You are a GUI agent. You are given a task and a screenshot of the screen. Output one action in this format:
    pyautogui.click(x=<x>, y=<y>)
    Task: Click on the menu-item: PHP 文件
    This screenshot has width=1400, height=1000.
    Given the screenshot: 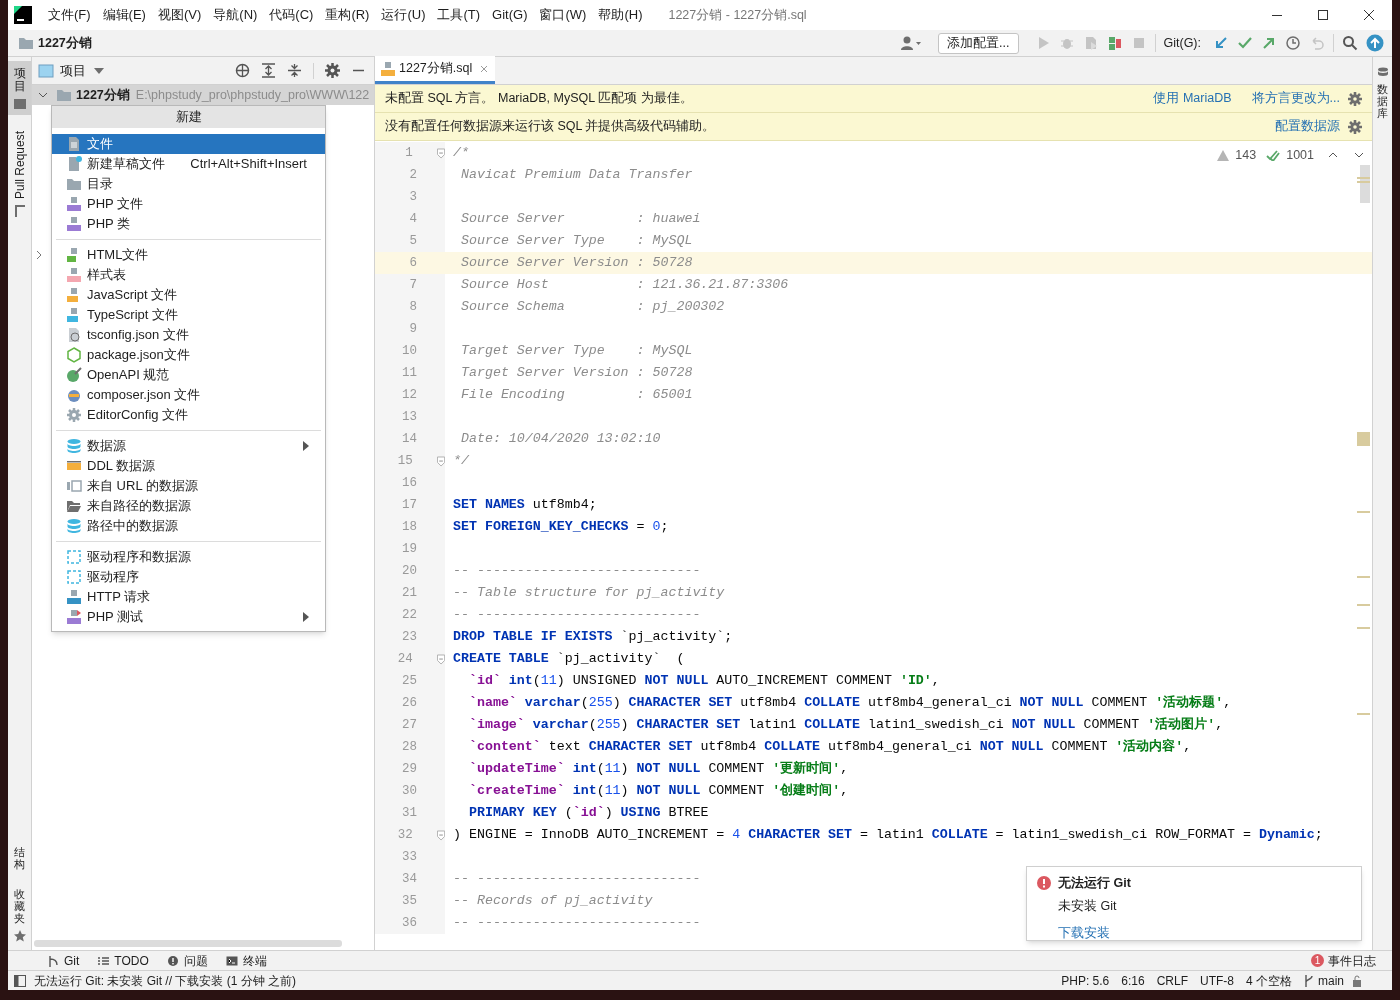 What is the action you would take?
    pyautogui.click(x=188, y=204)
    